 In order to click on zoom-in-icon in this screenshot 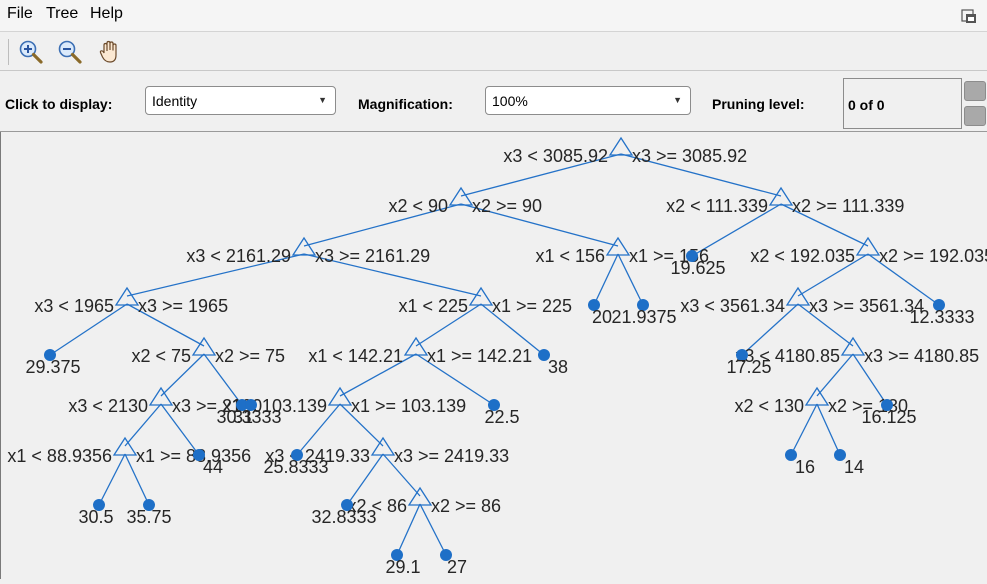, I will do `click(31, 52)`.